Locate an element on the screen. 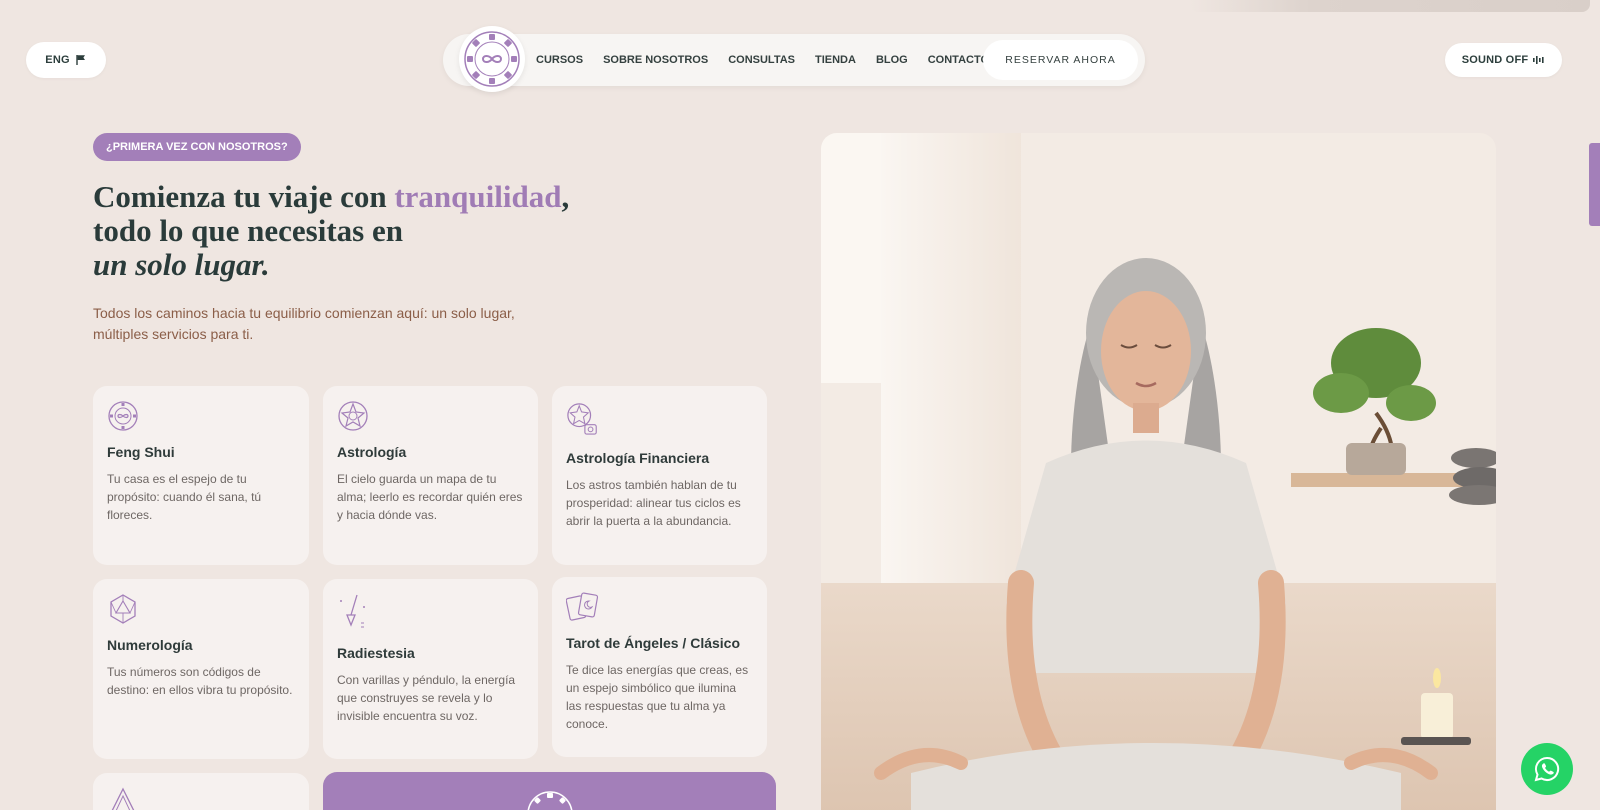 The width and height of the screenshot is (1600, 810). title-line2: todo lo que necesitas en is located at coordinates (248, 230).